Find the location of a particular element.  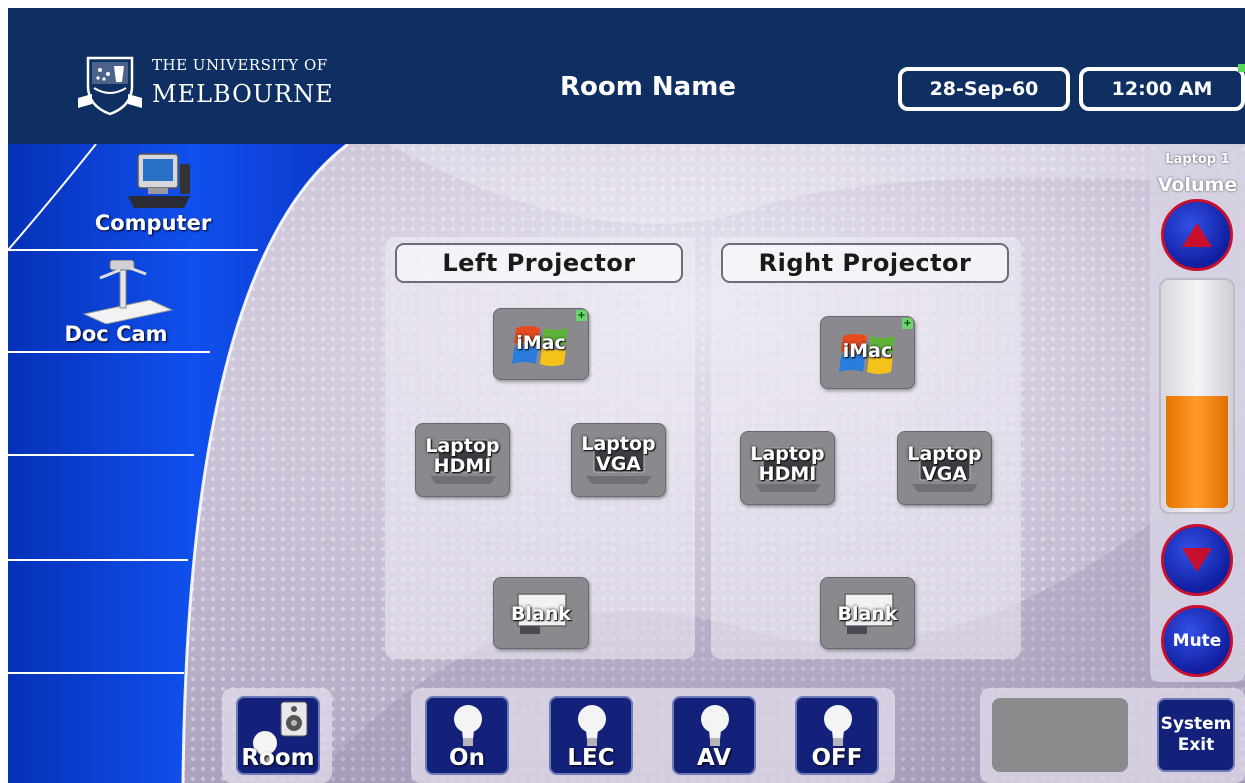

left-laptop-vga-label-line1: Laptop is located at coordinates (618, 444).